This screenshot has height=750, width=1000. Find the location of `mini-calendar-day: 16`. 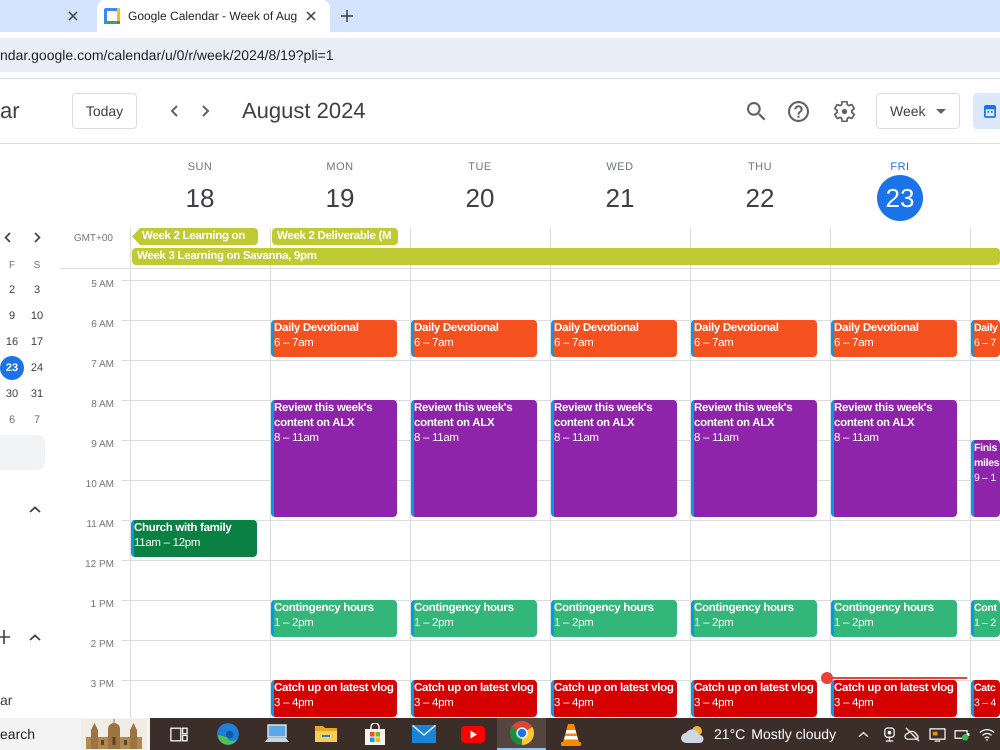

mini-calendar-day: 16 is located at coordinates (12, 342).